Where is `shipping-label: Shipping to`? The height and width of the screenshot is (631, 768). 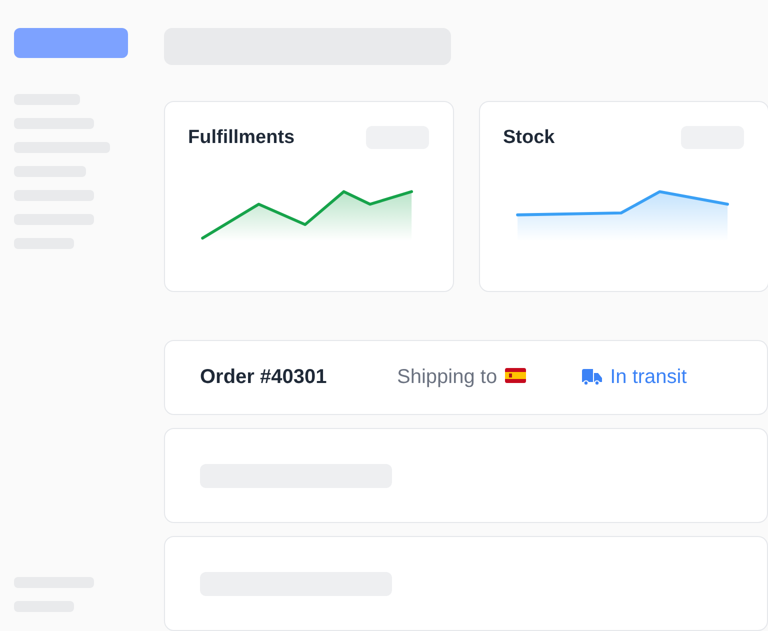
shipping-label: Shipping to is located at coordinates (447, 378).